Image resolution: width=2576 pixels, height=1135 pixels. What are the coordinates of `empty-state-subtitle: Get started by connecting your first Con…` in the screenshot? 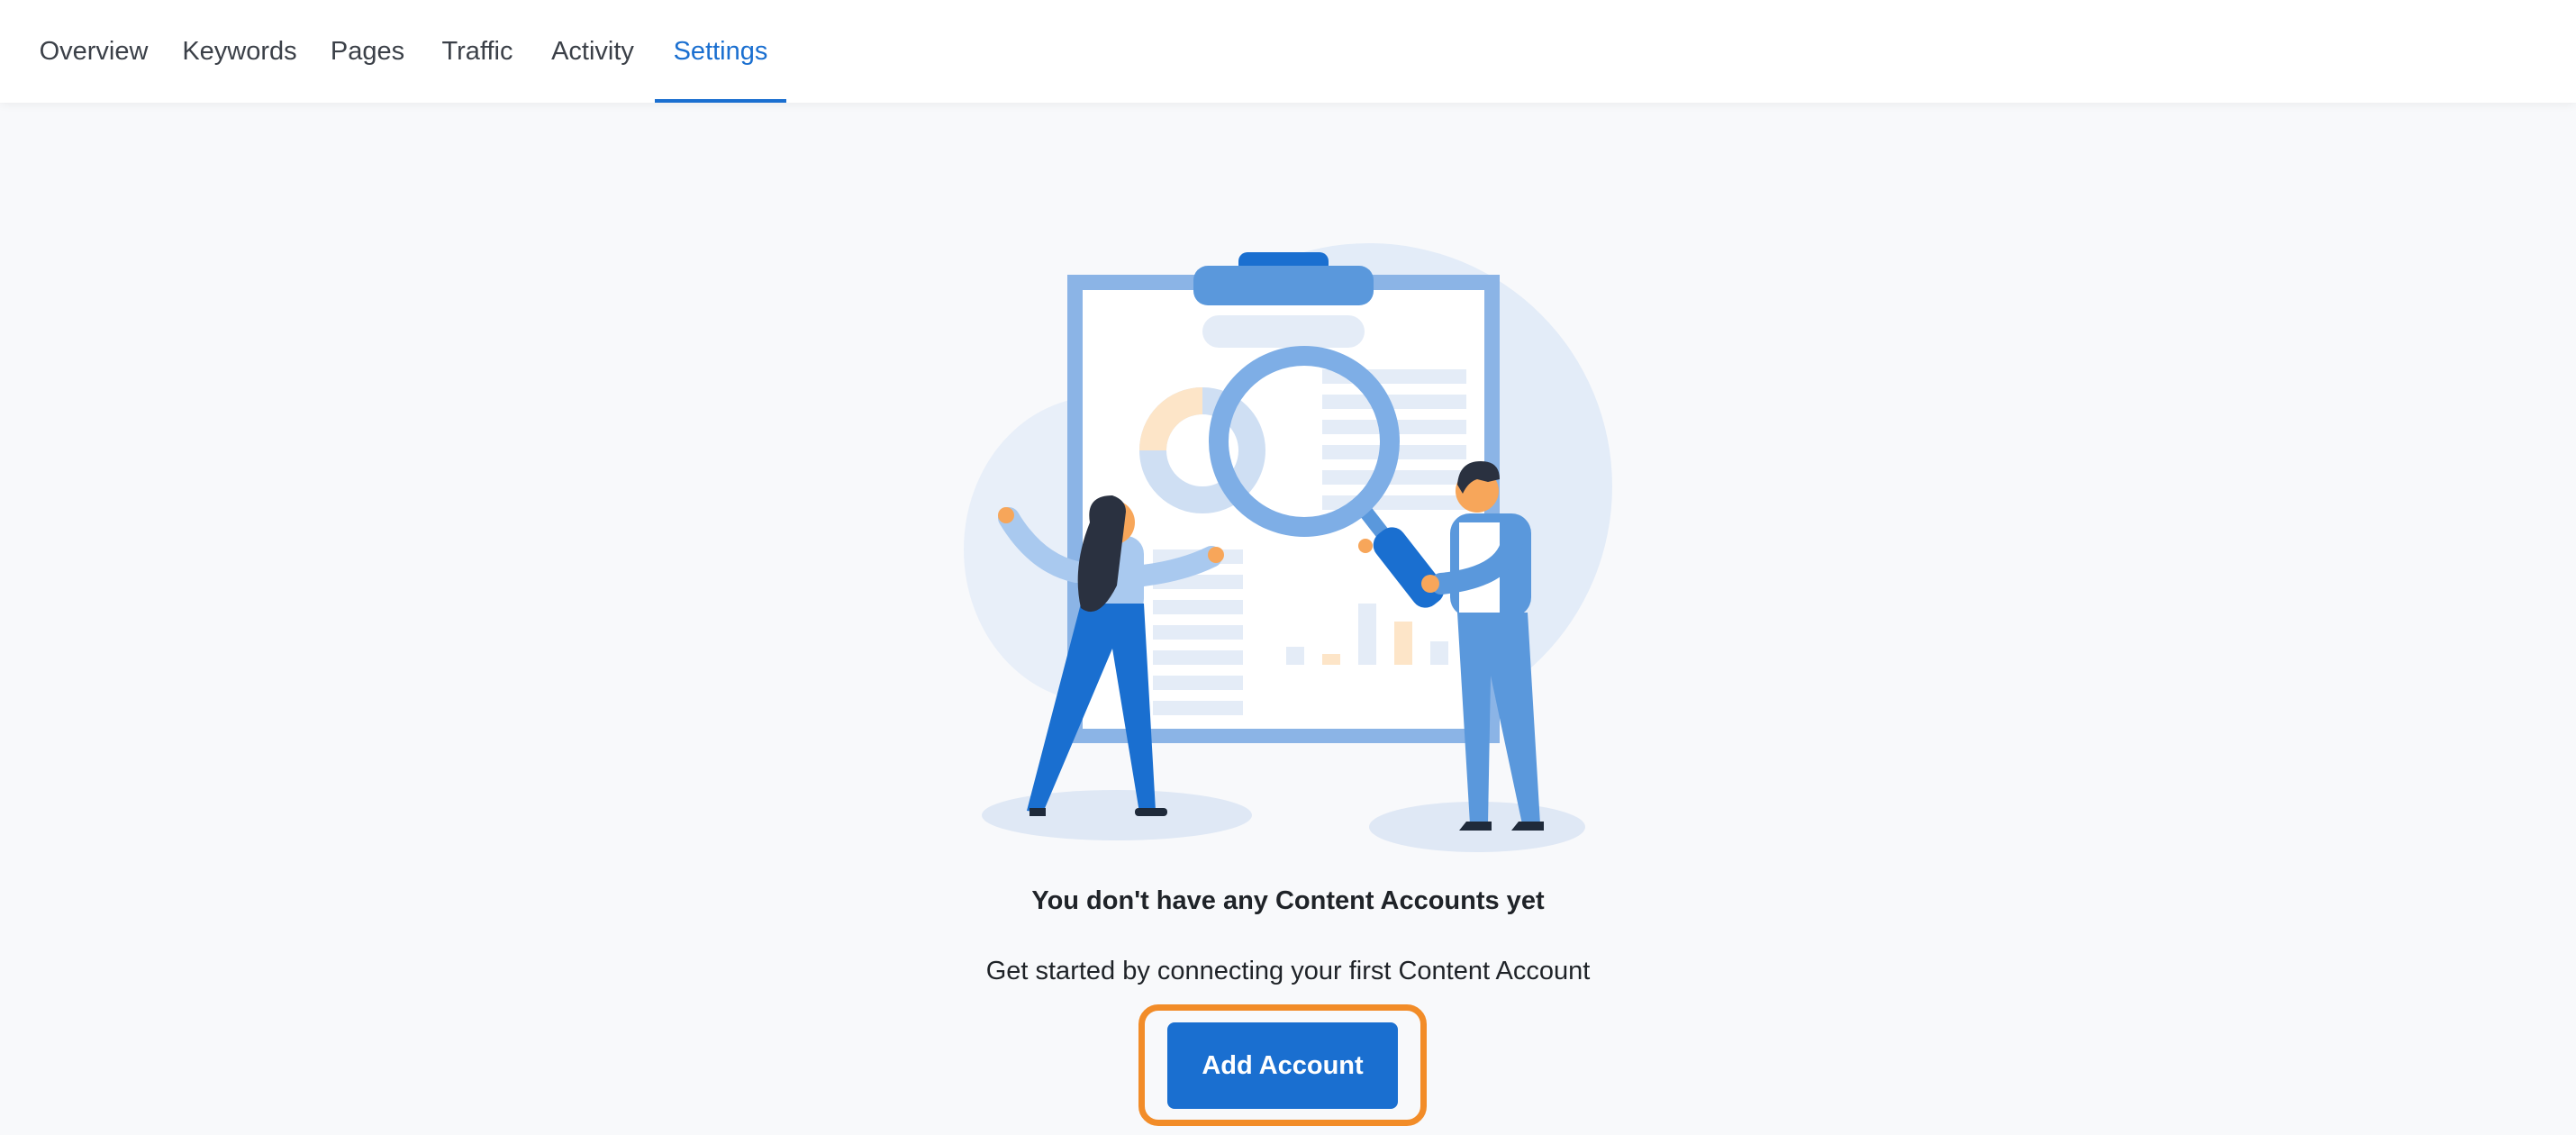 It's located at (1288, 971).